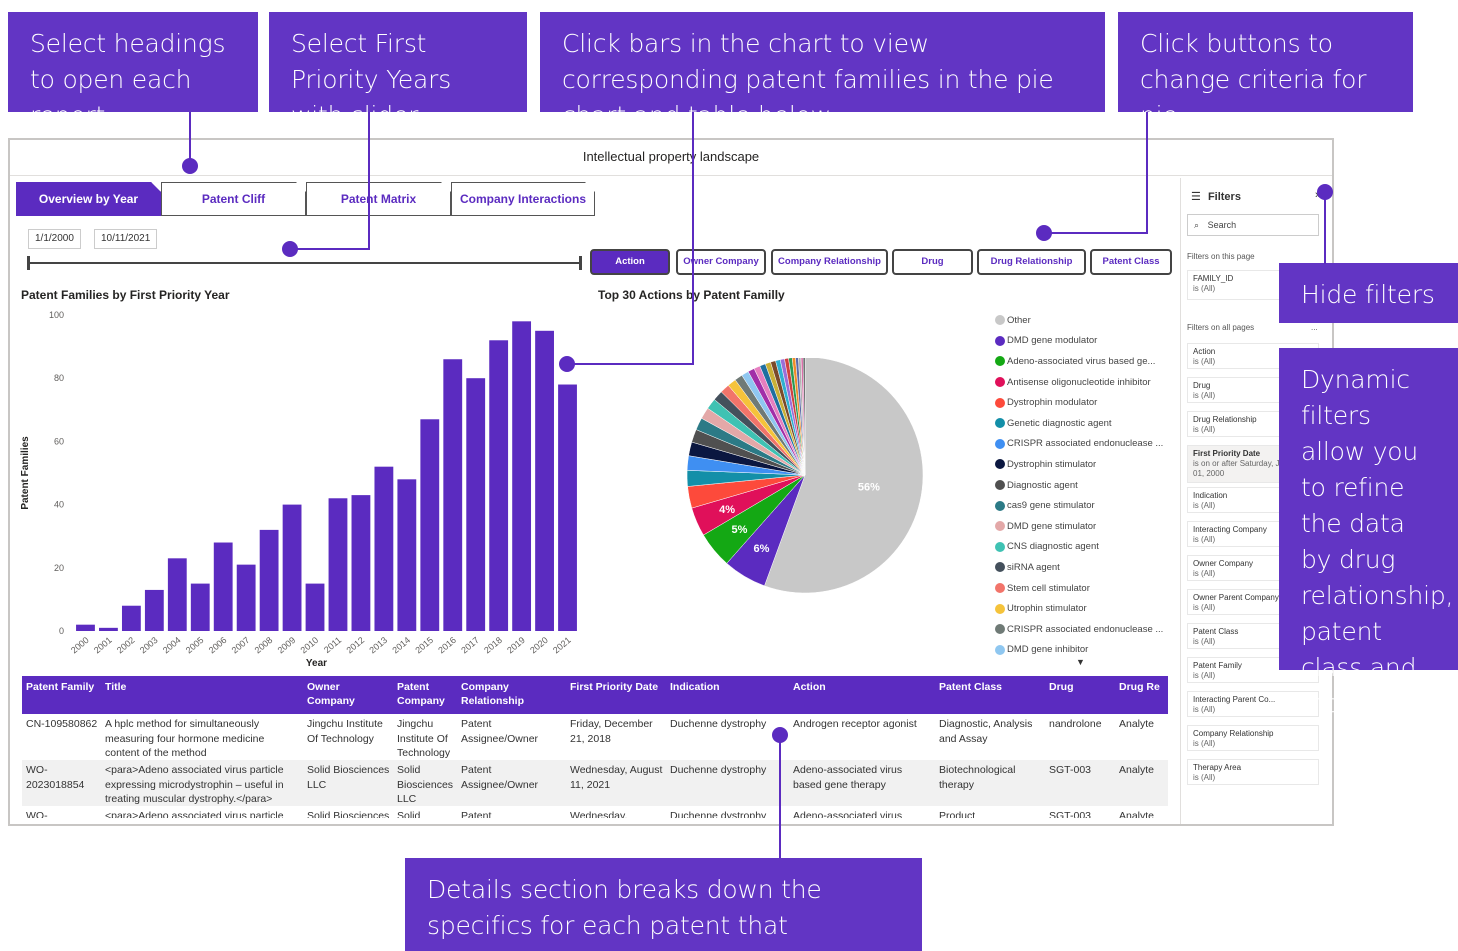 This screenshot has height=951, width=1458. What do you see at coordinates (203, 687) in the screenshot?
I see `col-header-title: Title` at bounding box center [203, 687].